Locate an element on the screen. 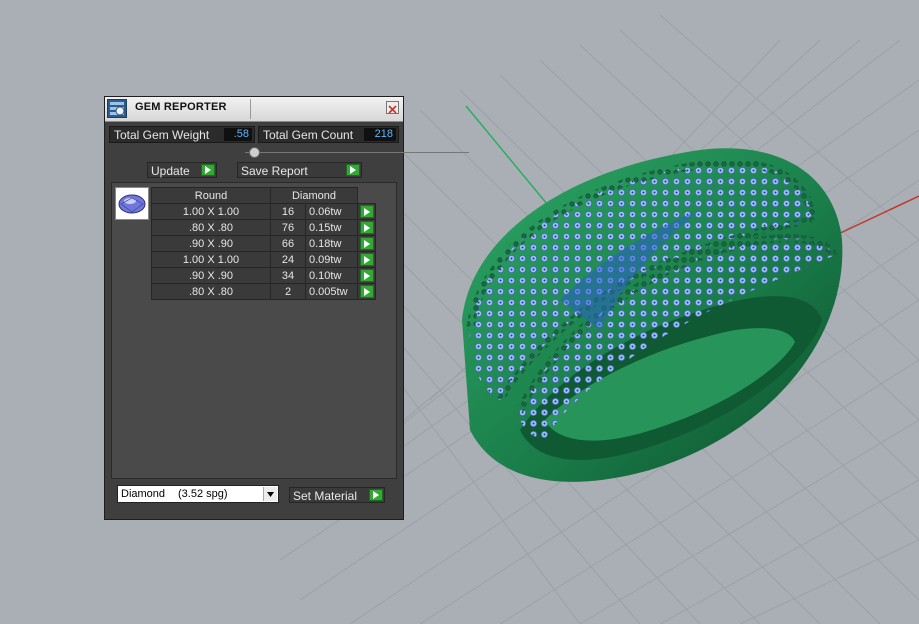 This screenshot has width=919, height=624. total-gem-count: Total Gem Count 218 is located at coordinates (328, 134).